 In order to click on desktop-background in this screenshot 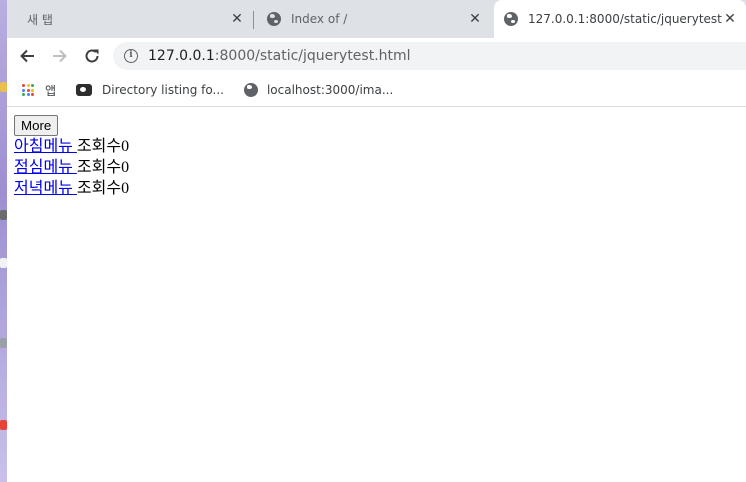, I will do `click(3, 241)`.